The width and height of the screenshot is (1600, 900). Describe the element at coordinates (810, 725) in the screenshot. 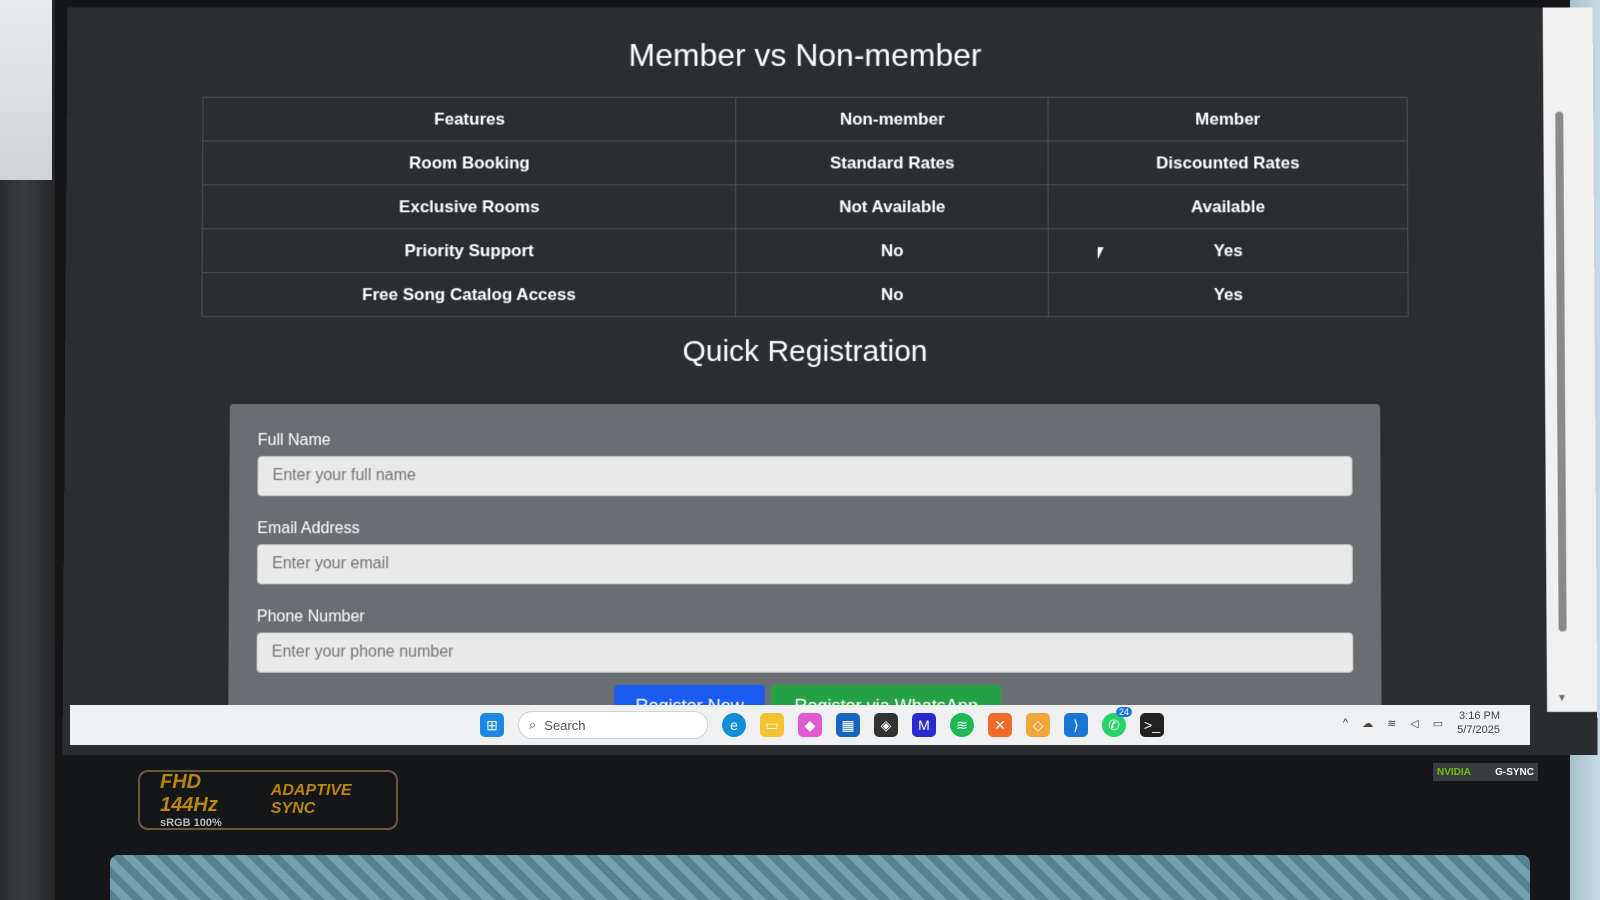

I see `copilot-icon: ◆` at that location.